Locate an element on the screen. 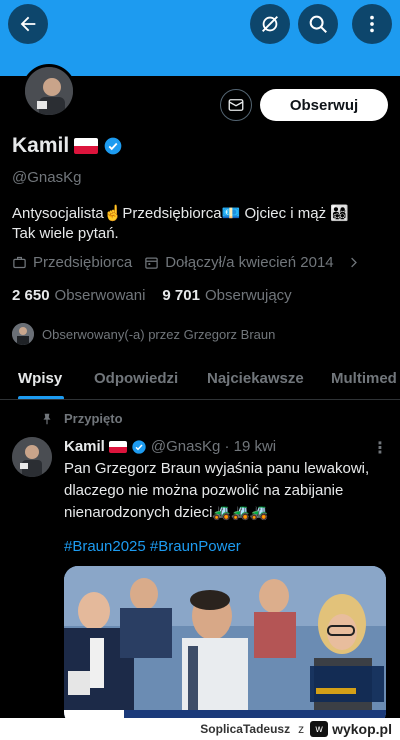 The width and height of the screenshot is (400, 740). active-tab-indicator is located at coordinates (41, 397).